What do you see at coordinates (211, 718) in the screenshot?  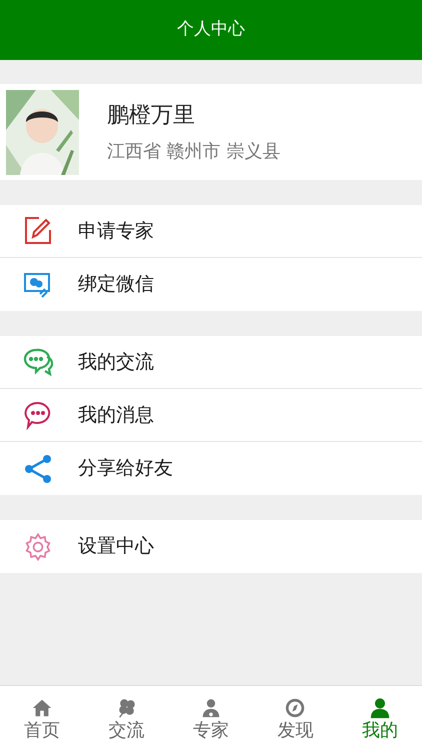 I see `tab-item: 专家` at bounding box center [211, 718].